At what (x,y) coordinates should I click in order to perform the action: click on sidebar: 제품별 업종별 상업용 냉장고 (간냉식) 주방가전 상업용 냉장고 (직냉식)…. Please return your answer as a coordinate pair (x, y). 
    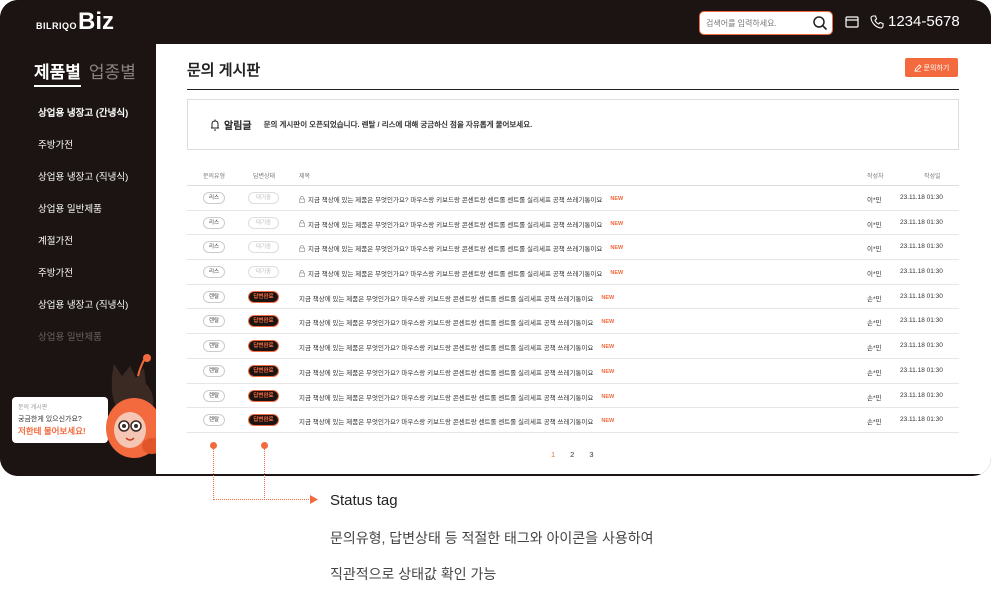
    Looking at the image, I should click on (81, 260).